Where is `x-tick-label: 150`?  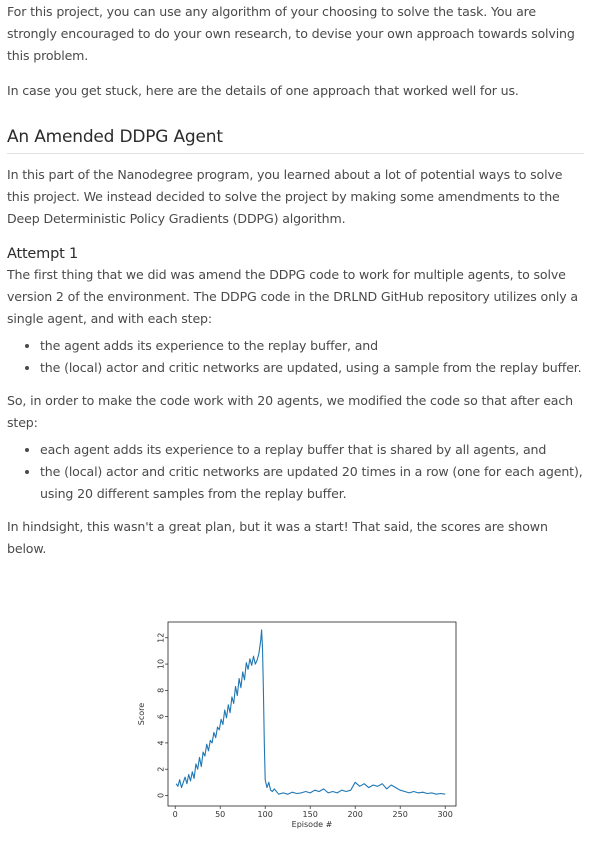
x-tick-label: 150 is located at coordinates (310, 814).